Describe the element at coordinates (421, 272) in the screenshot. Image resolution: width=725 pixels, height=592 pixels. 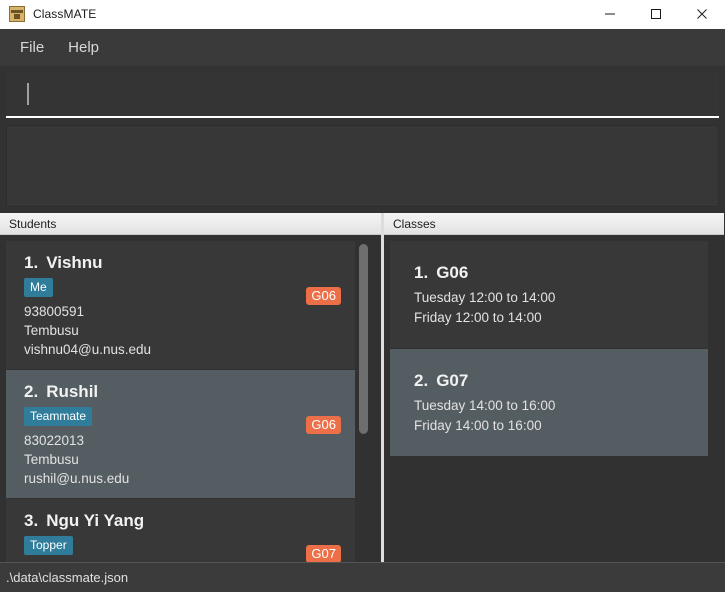
I see `class-index: 1.` at that location.